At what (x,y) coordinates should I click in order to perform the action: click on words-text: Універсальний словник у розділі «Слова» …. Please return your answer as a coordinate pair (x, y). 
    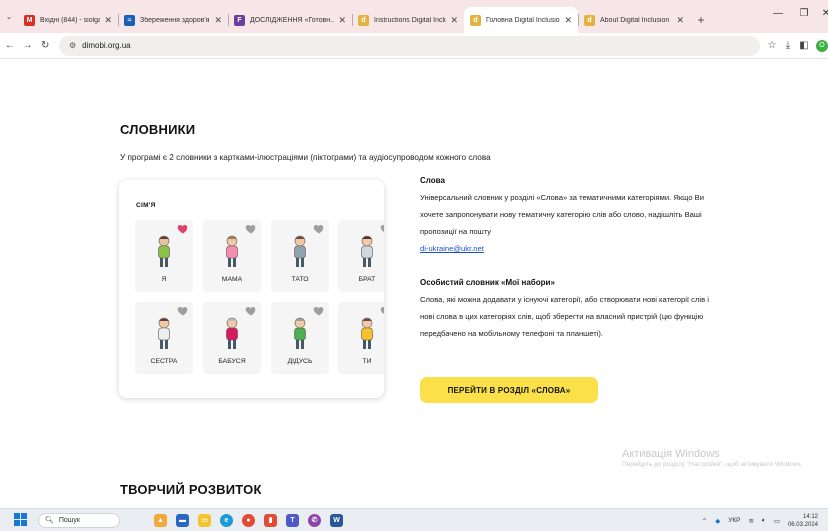
    Looking at the image, I should click on (562, 214).